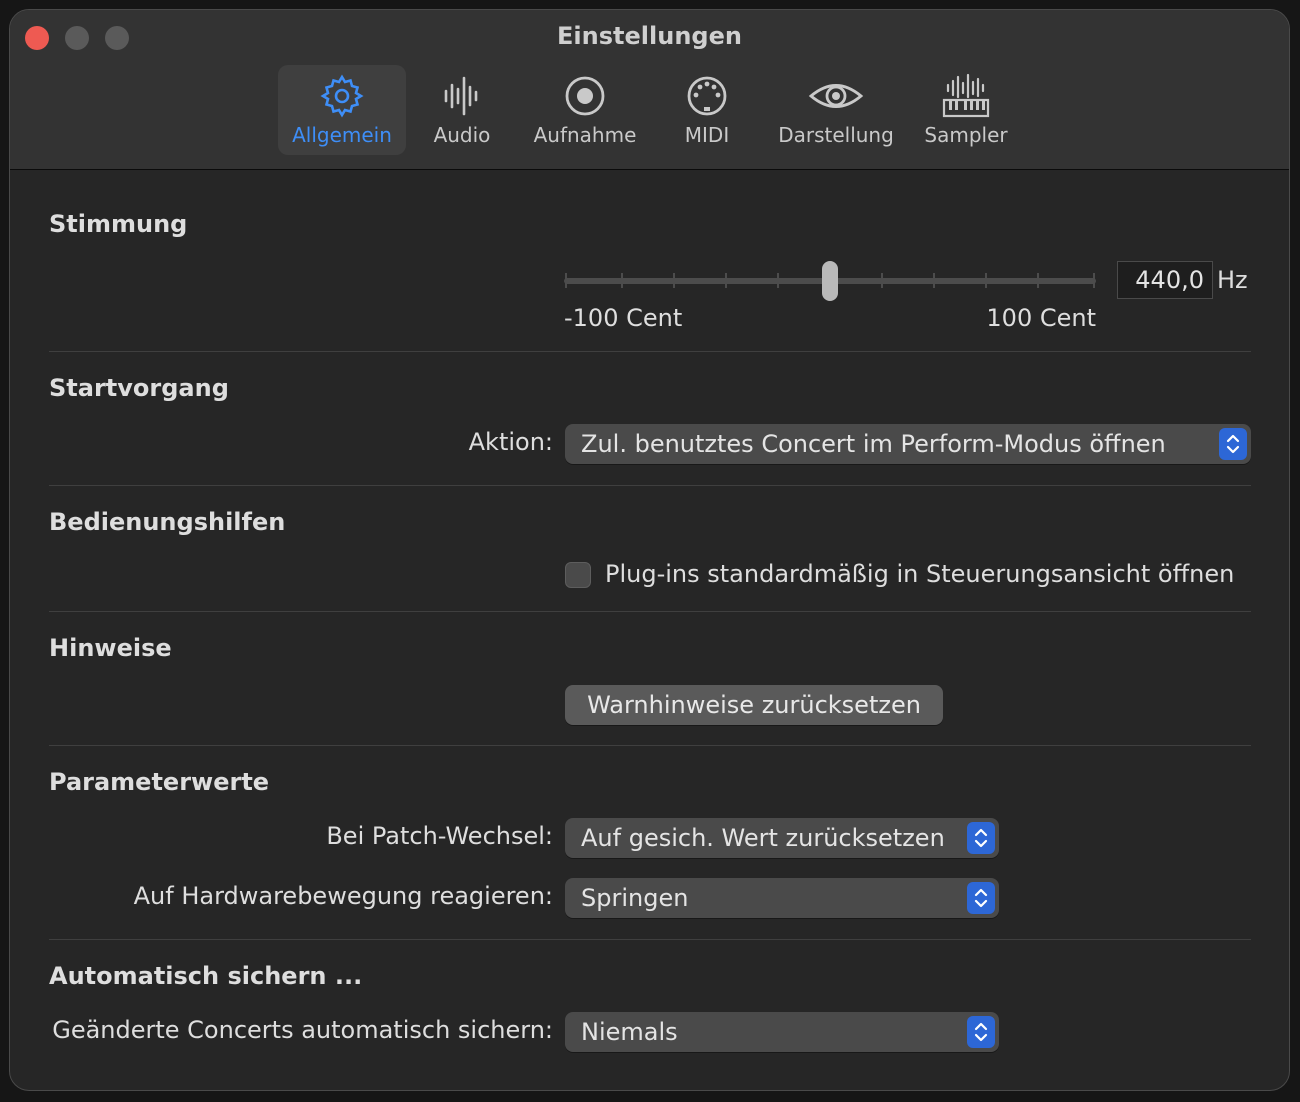  I want to click on frequency-input: 440,0, so click(1165, 280).